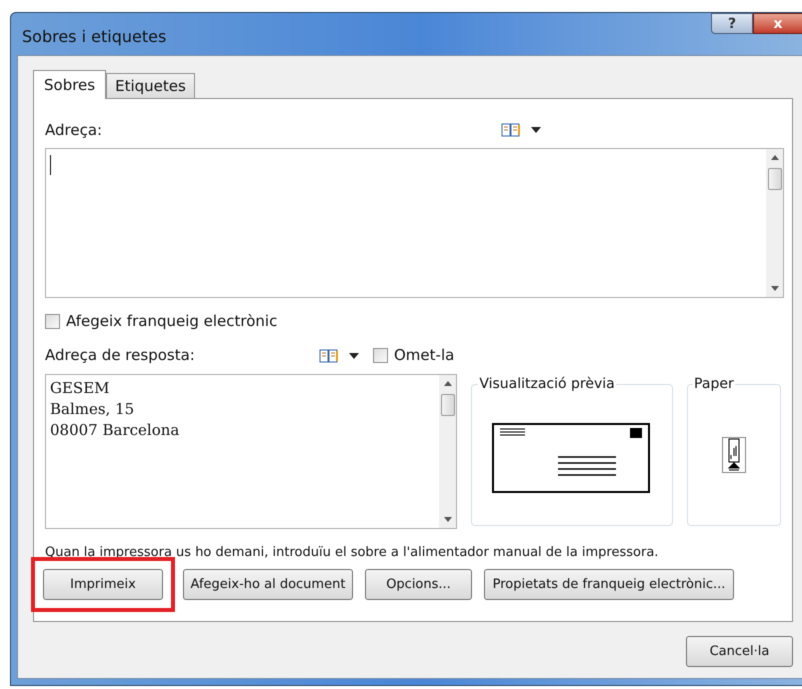 Image resolution: width=802 pixels, height=689 pixels. What do you see at coordinates (69, 84) in the screenshot?
I see `tab: Sobres` at bounding box center [69, 84].